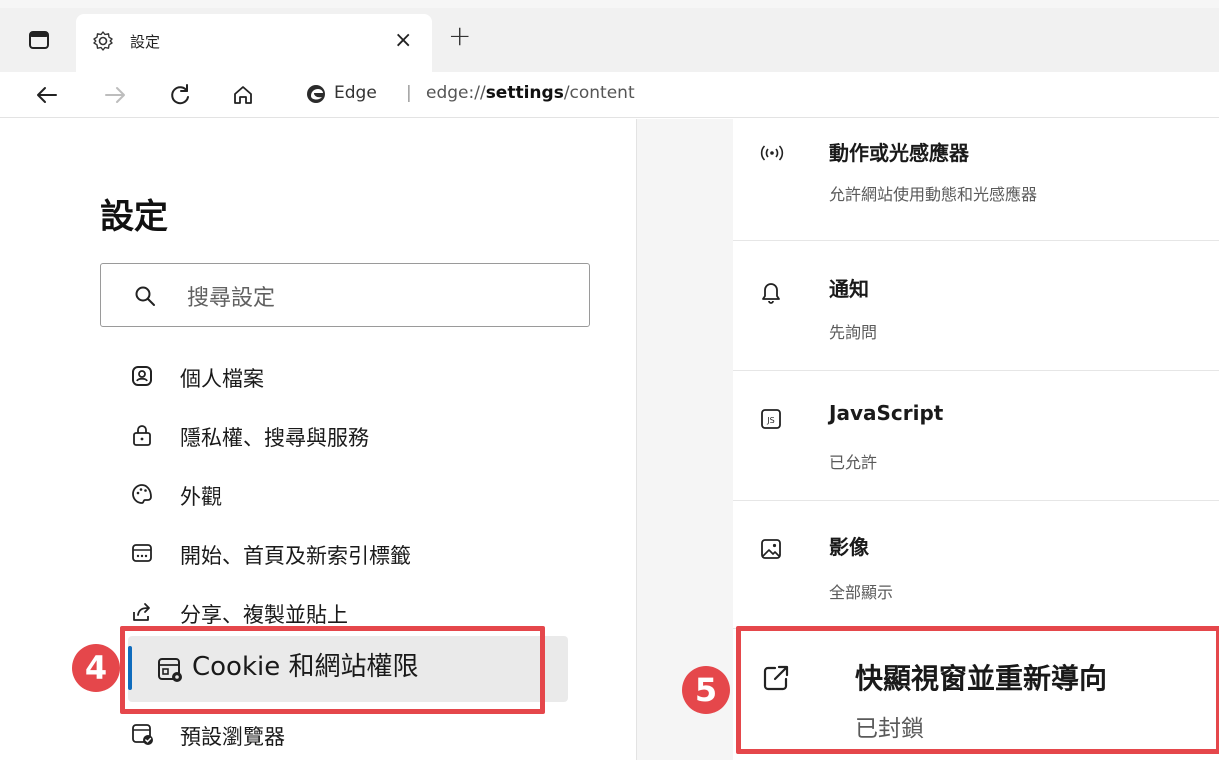  Describe the element at coordinates (771, 153) in the screenshot. I see `sensor-icon` at that location.